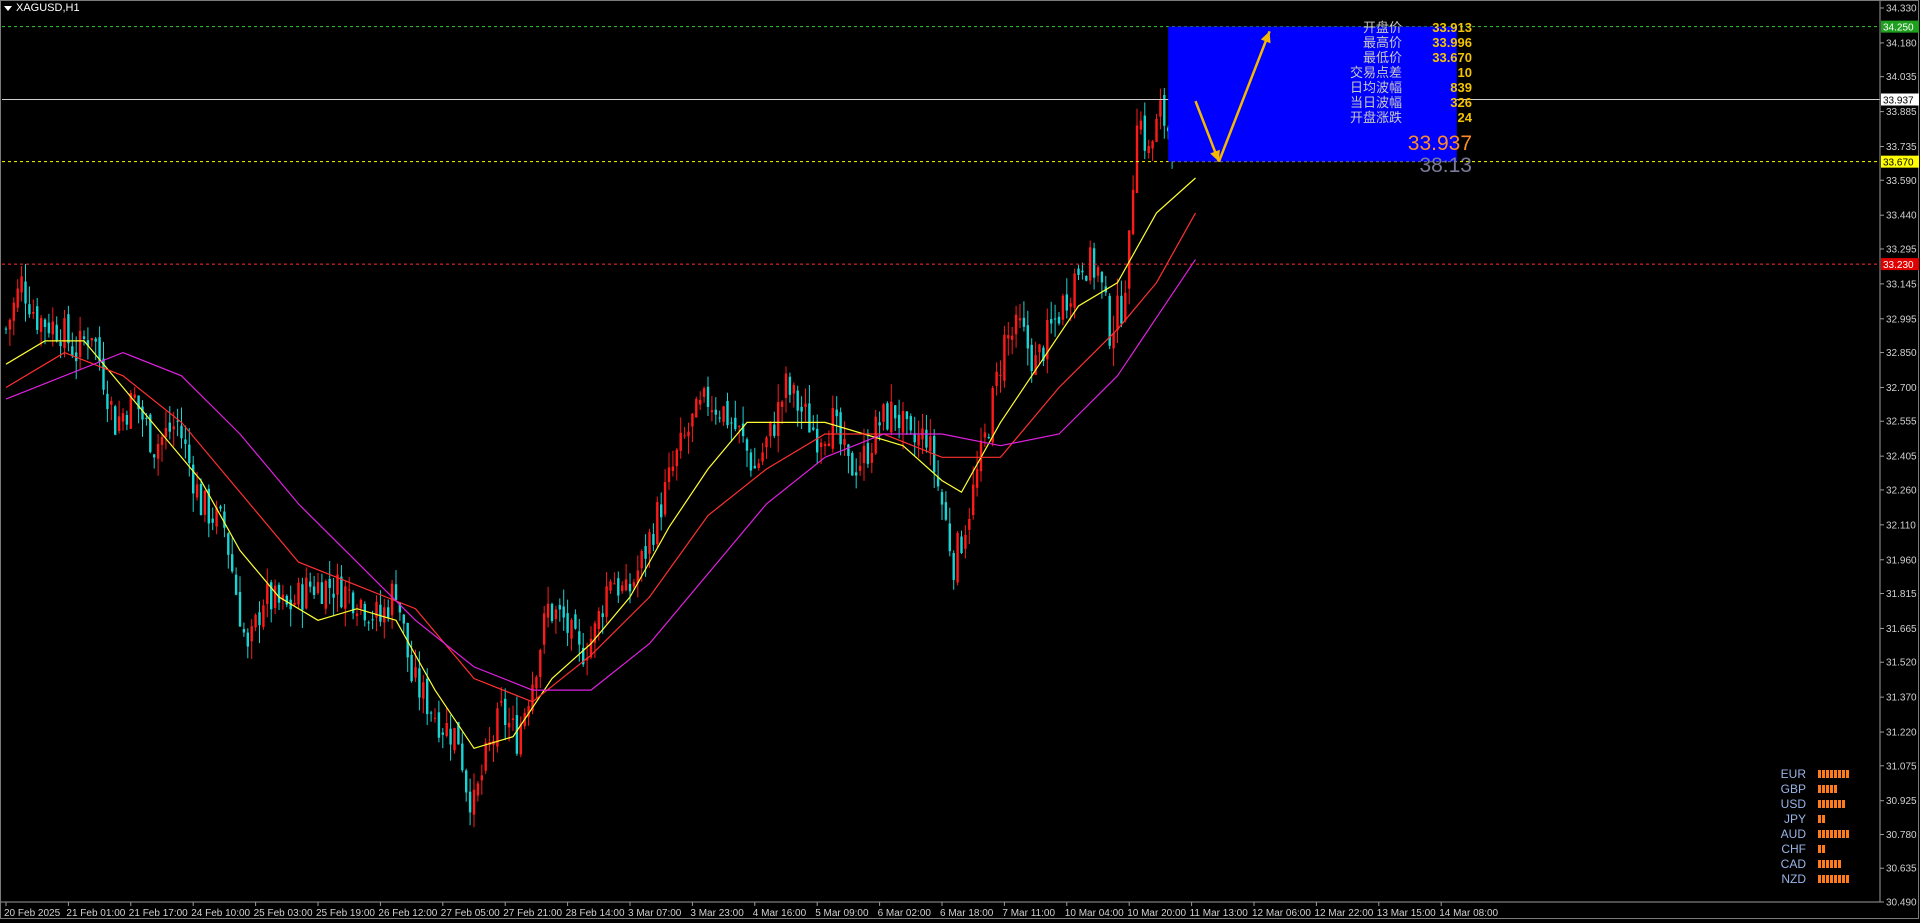  I want to click on strength-bars, so click(1833, 878).